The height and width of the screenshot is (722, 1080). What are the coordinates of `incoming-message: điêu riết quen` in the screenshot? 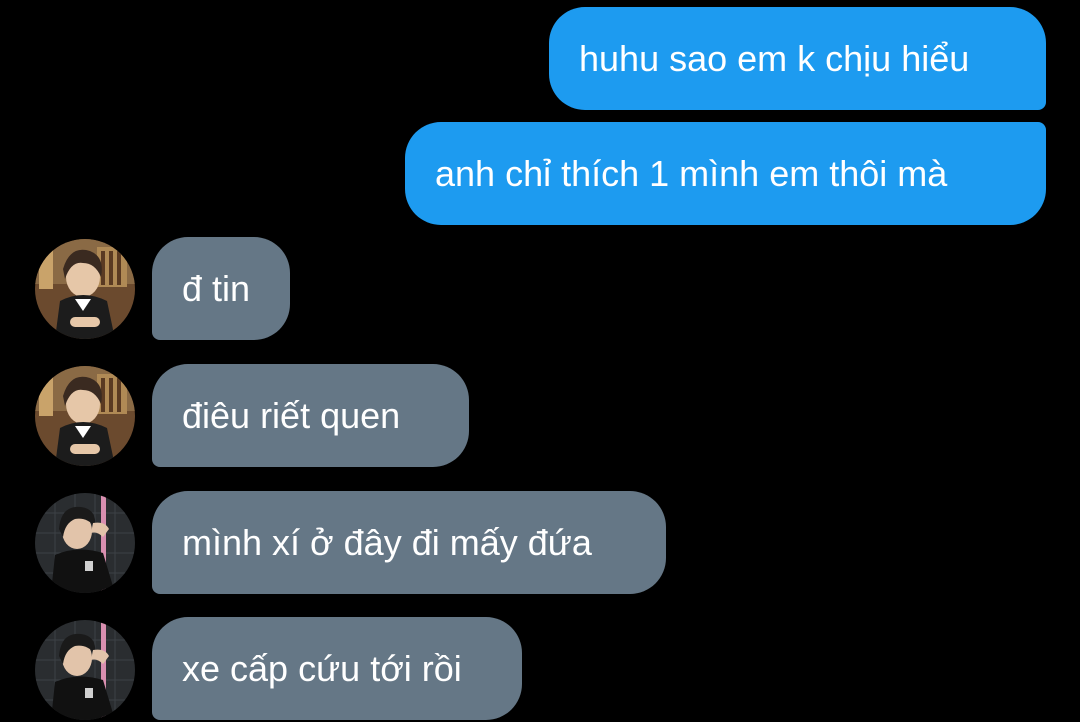 It's located at (310, 415).